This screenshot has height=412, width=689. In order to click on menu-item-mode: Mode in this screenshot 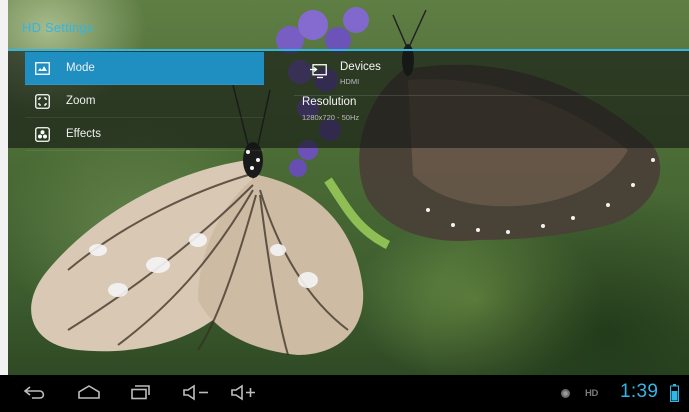, I will do `click(144, 68)`.